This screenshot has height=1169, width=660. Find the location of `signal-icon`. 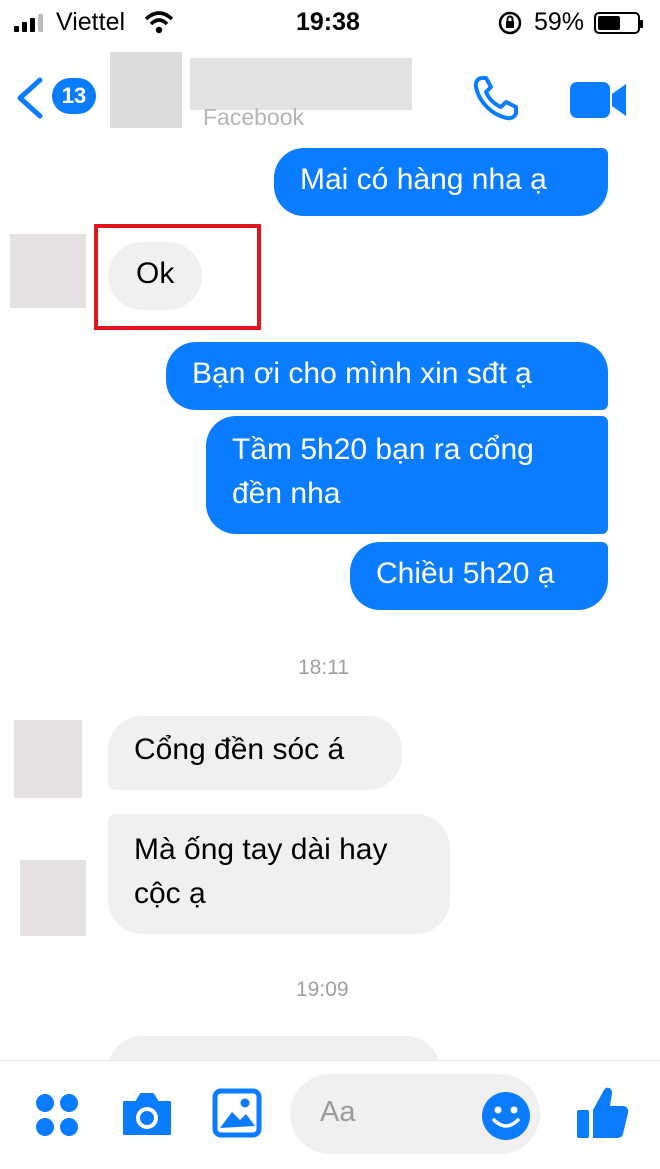

signal-icon is located at coordinates (32, 23).